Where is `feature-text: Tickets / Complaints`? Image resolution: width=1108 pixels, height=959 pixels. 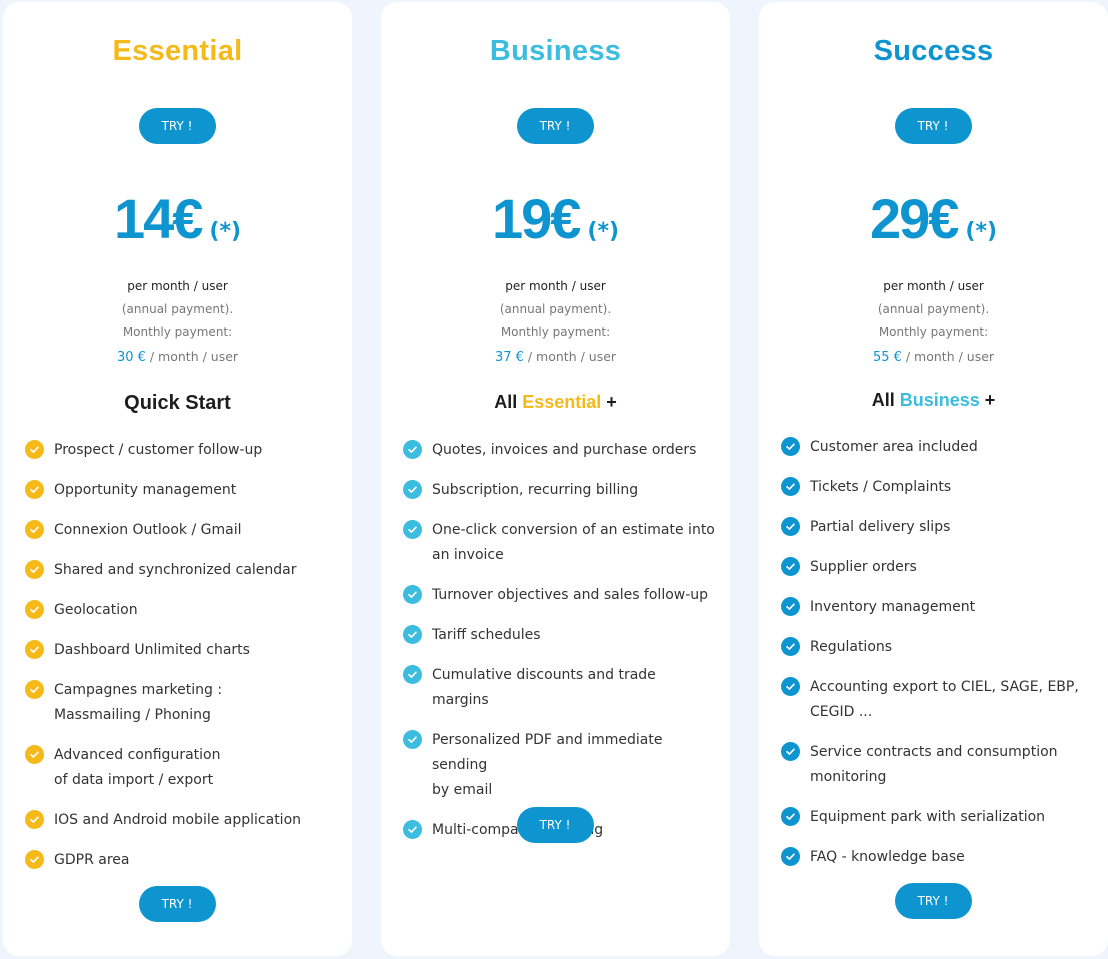 feature-text: Tickets / Complaints is located at coordinates (881, 487).